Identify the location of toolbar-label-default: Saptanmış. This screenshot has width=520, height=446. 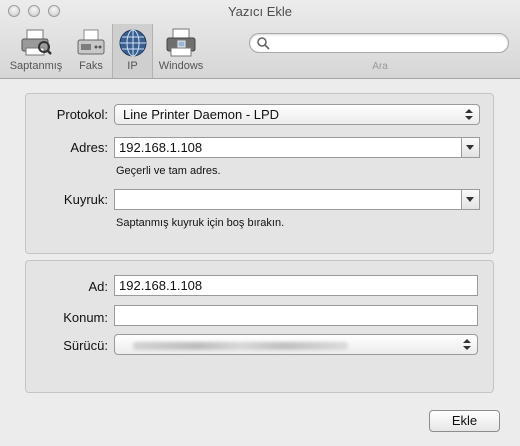
(36, 66).